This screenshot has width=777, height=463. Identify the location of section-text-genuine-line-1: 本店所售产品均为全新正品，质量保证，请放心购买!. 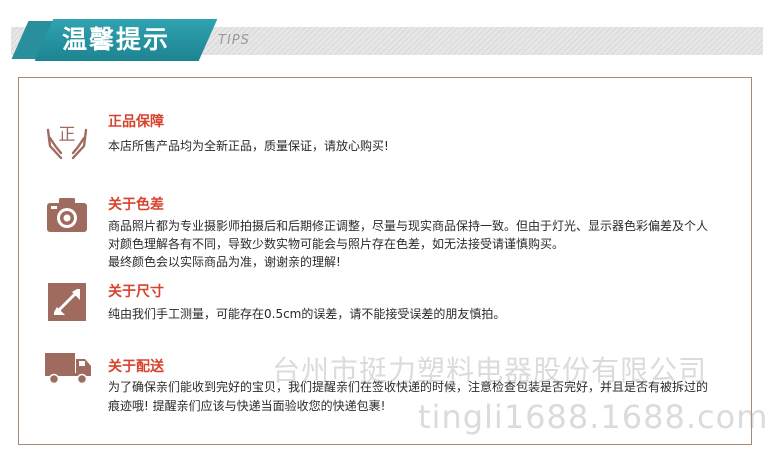
(248, 146).